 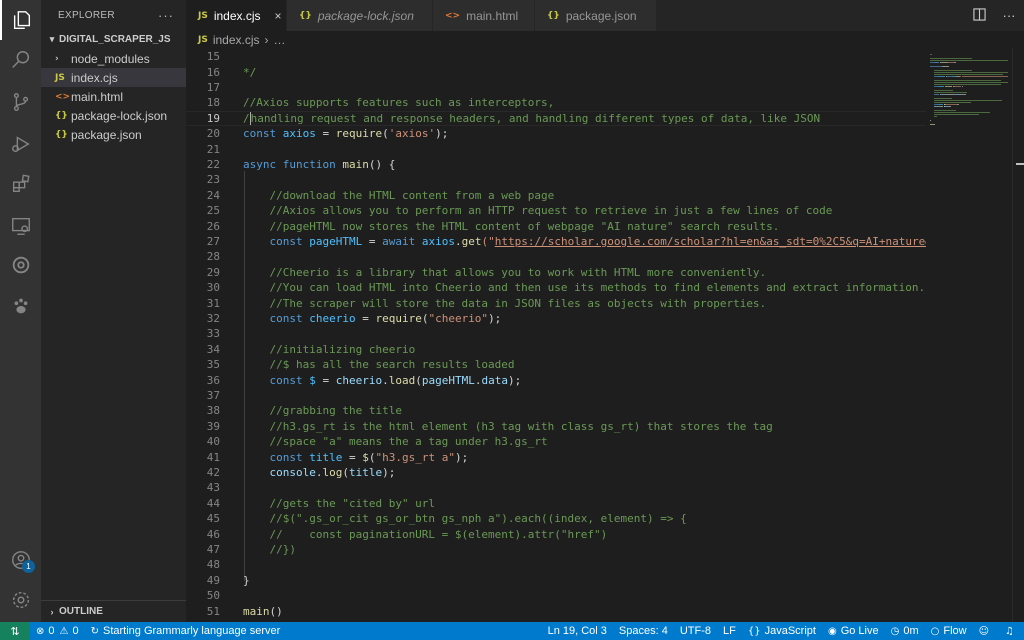 I want to click on flow-status: ○ Flow, so click(x=949, y=631).